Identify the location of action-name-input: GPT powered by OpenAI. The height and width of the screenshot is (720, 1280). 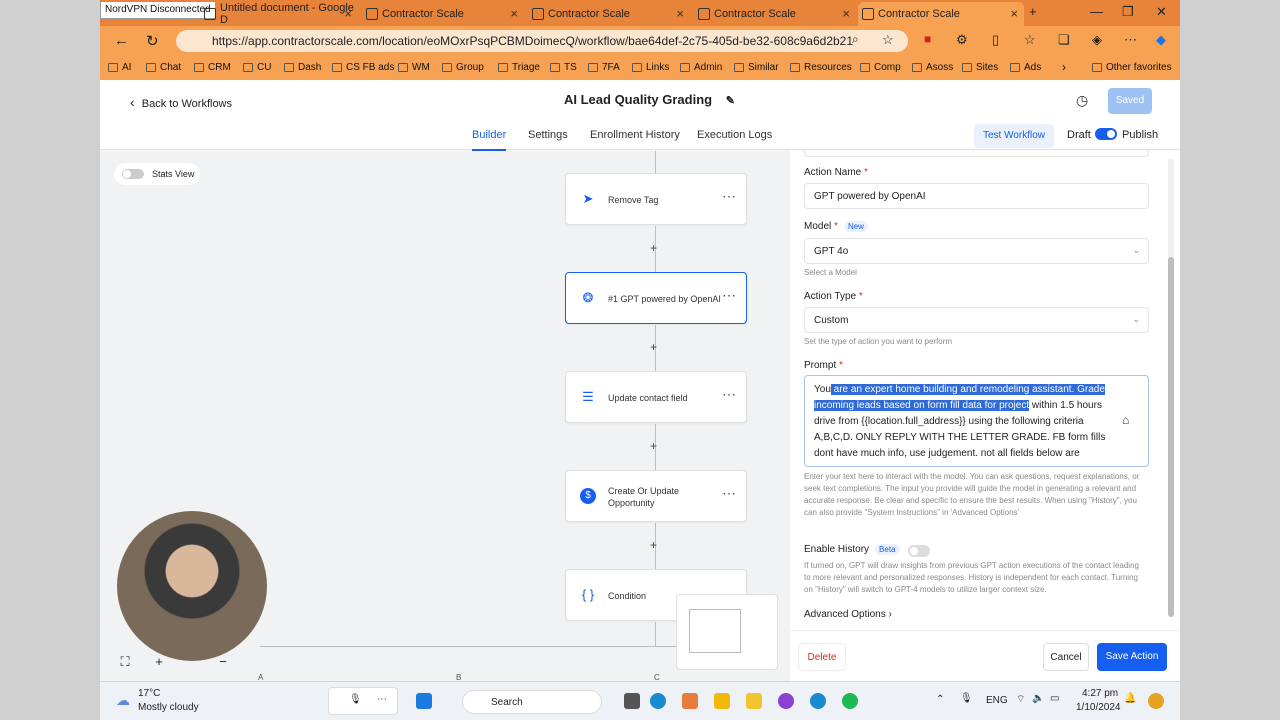
(976, 196).